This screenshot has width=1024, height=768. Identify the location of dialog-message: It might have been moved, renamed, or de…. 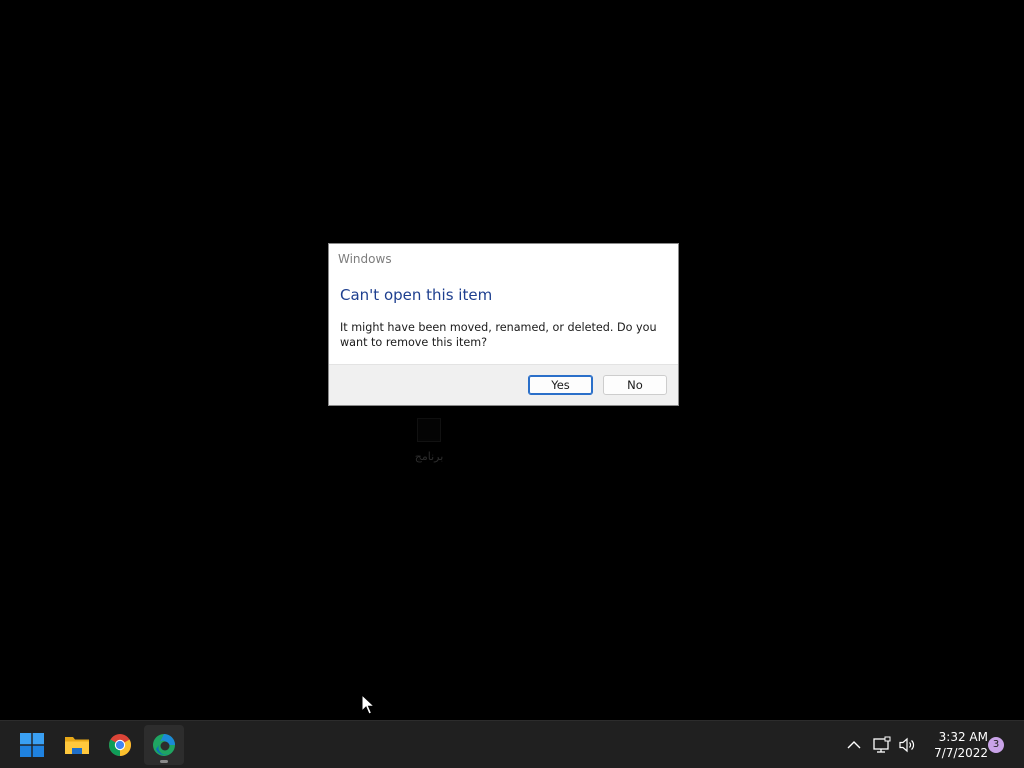
(498, 335).